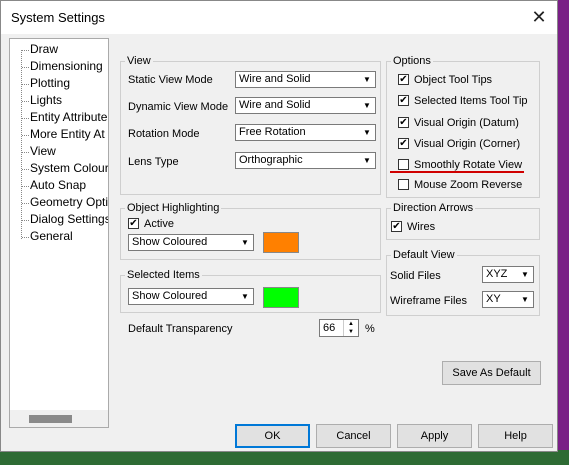 Image resolution: width=569 pixels, height=465 pixels. I want to click on smoothly-rotate-view-label: Smoothly Rotate View, so click(468, 165).